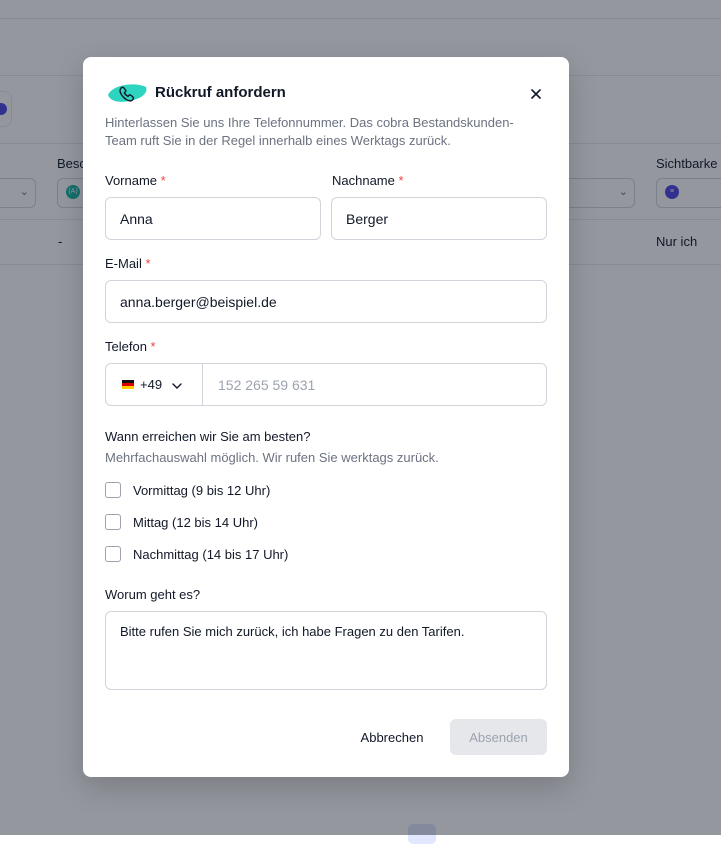  I want to click on lastname-input, so click(439, 218).